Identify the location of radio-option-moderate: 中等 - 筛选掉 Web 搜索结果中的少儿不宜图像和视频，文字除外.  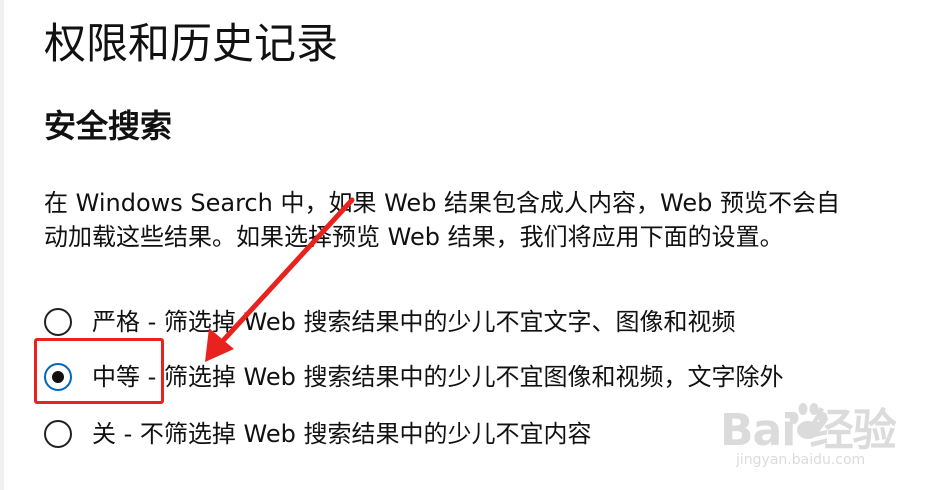
(414, 377).